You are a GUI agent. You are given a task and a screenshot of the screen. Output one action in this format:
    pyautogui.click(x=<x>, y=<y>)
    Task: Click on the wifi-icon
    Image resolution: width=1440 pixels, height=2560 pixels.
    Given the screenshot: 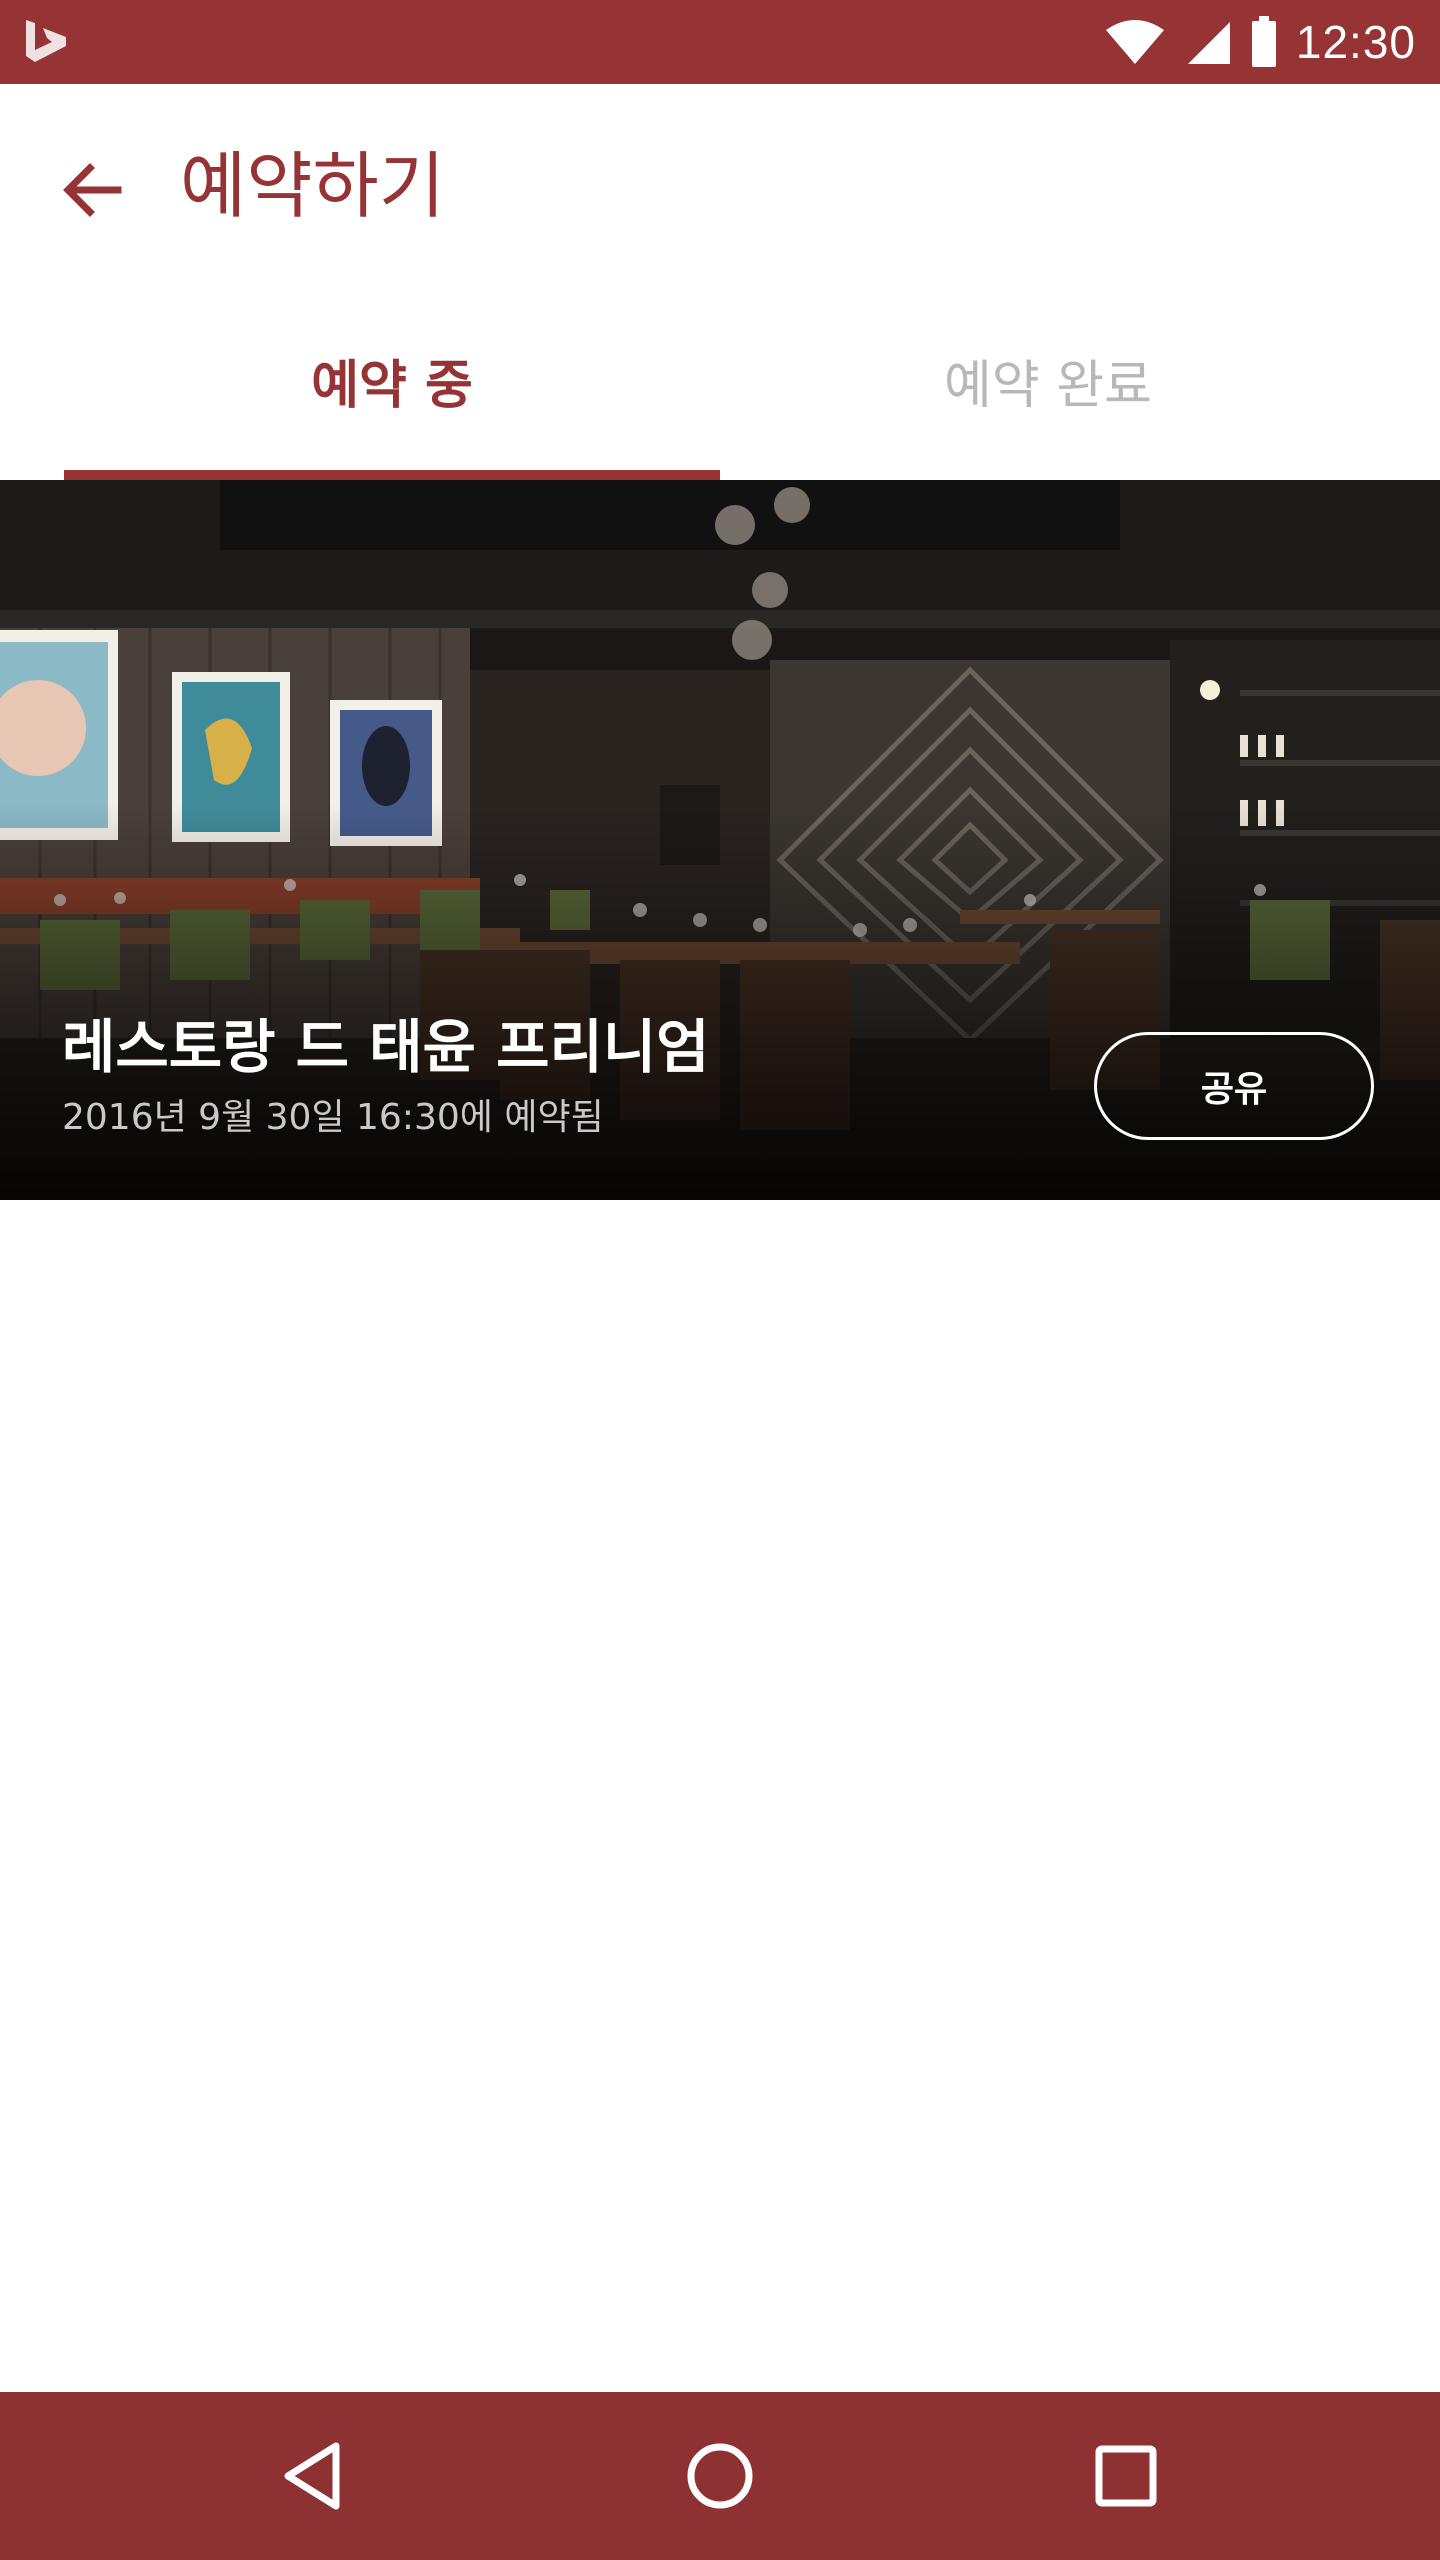 What is the action you would take?
    pyautogui.click(x=1134, y=42)
    